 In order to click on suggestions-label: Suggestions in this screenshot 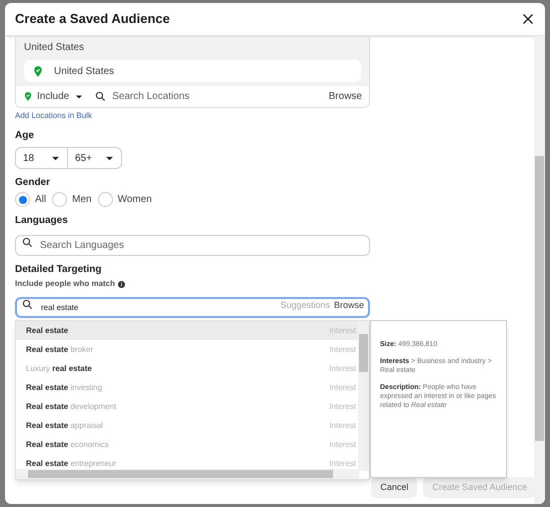, I will do `click(305, 305)`.